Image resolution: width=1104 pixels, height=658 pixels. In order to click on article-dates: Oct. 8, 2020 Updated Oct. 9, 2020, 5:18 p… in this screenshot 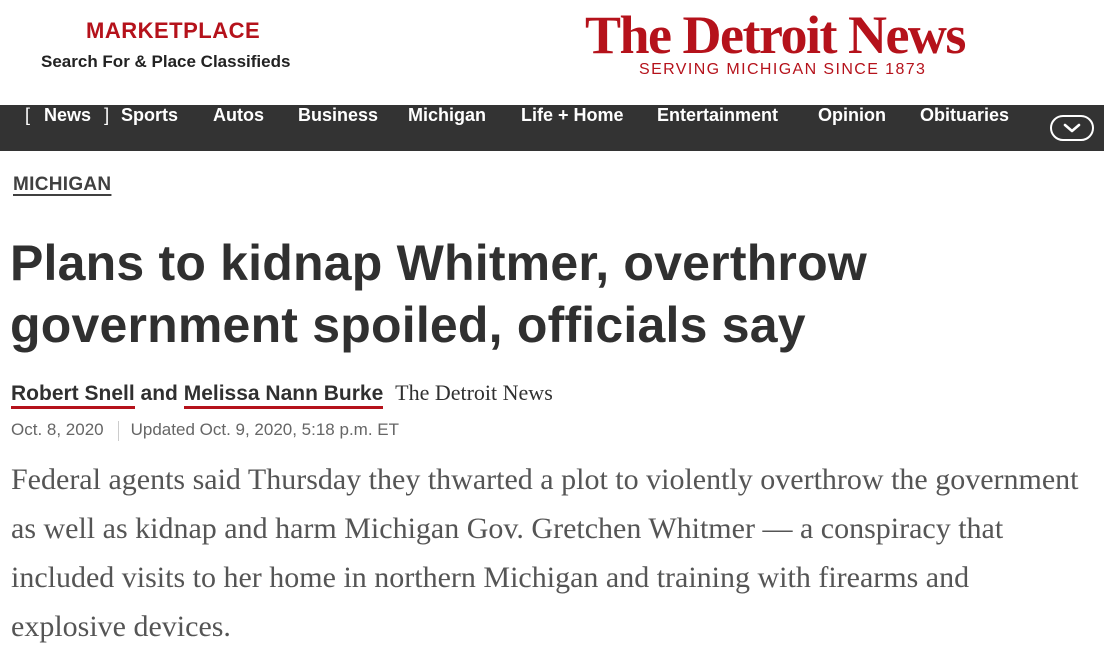, I will do `click(205, 430)`.